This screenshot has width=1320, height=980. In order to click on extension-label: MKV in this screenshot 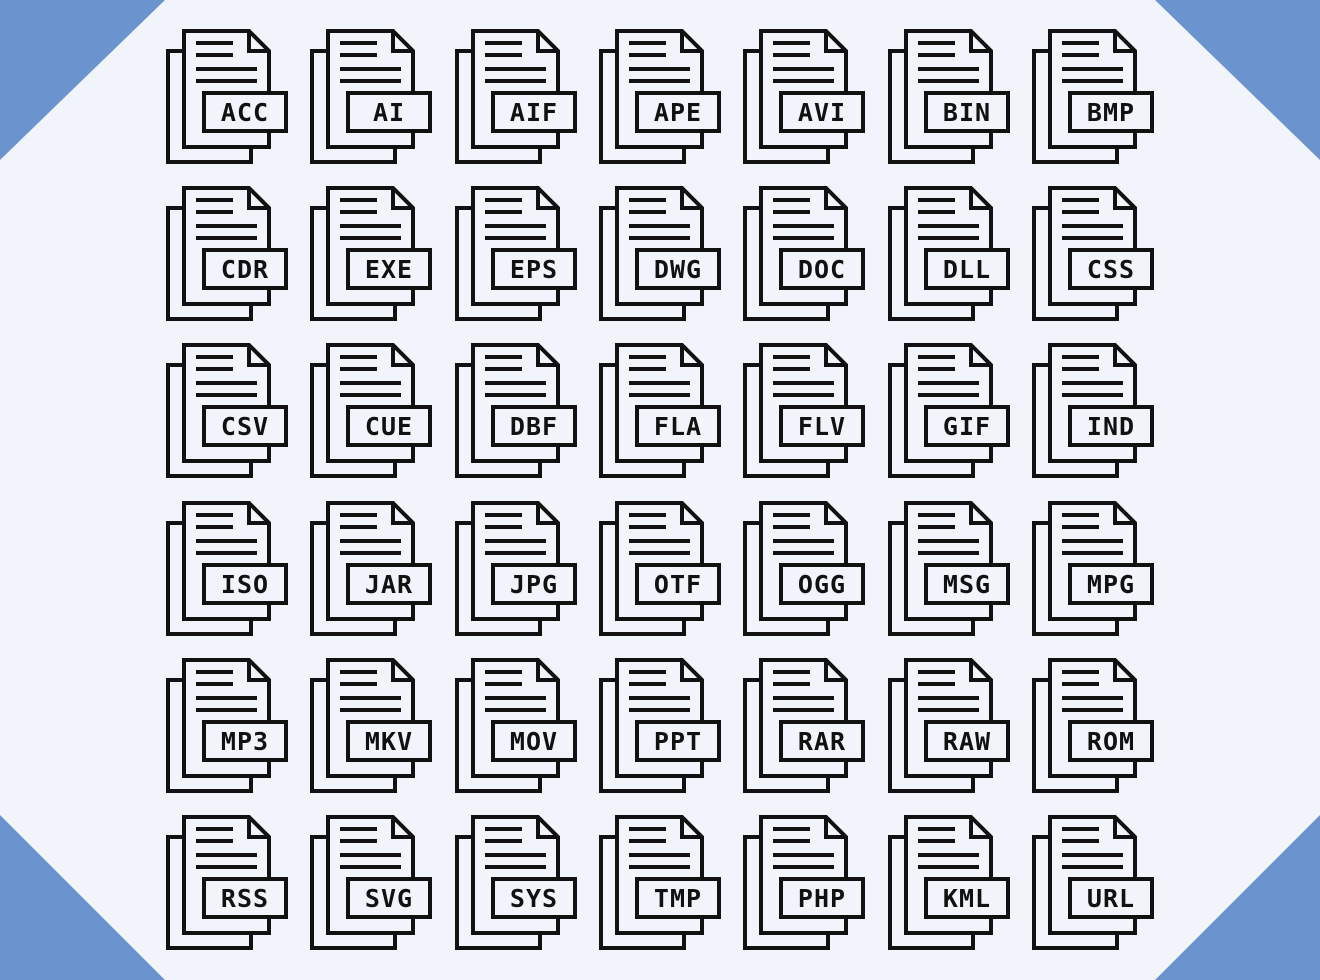, I will do `click(389, 741)`.